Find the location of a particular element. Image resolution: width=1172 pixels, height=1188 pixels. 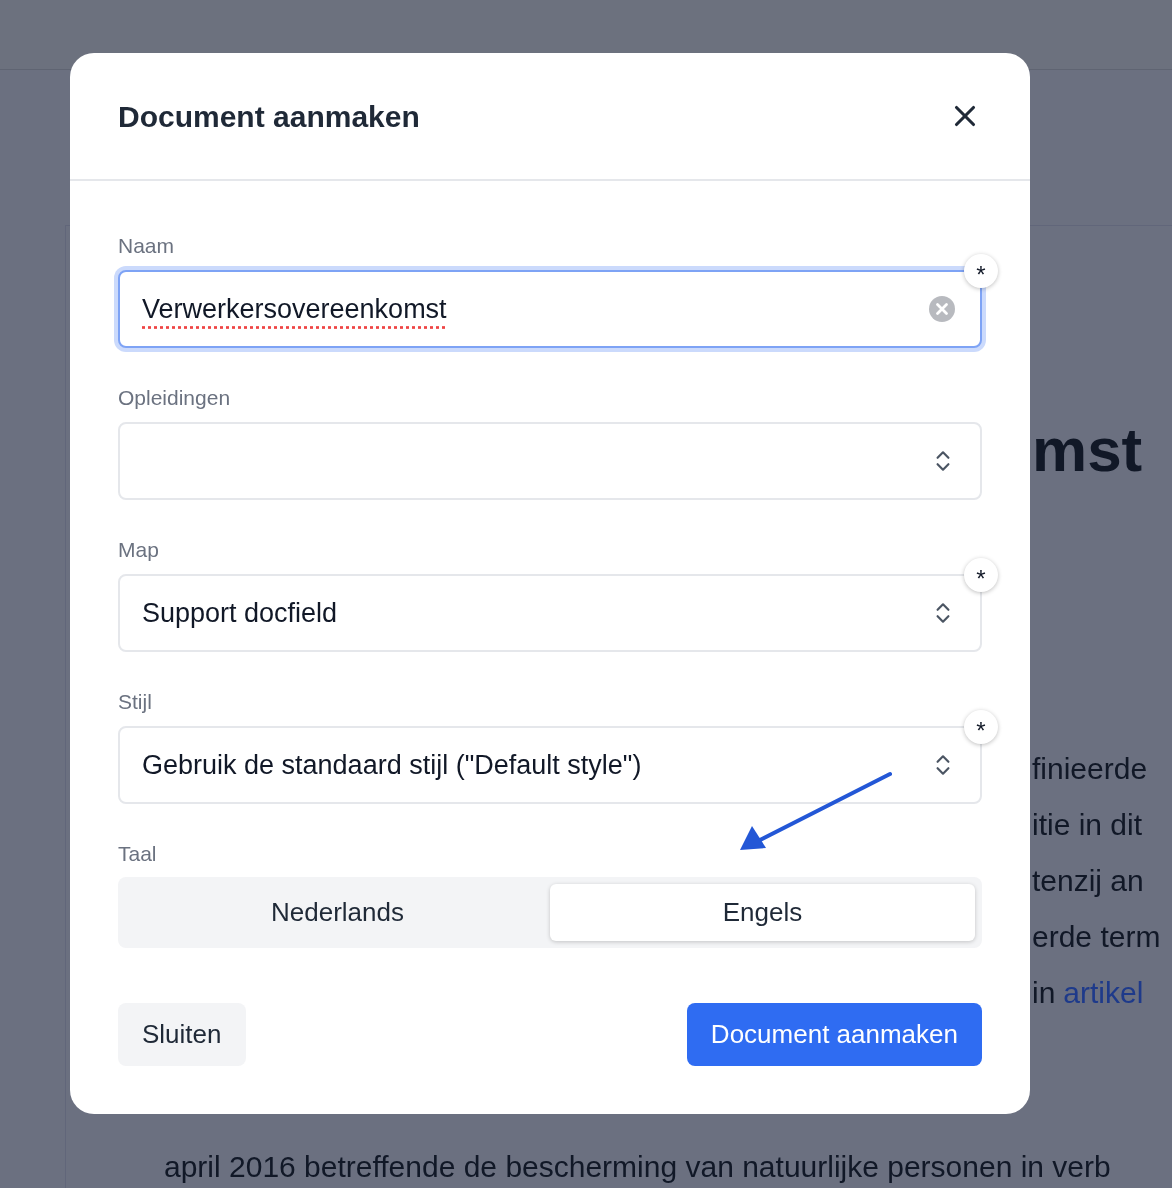

body-text: tenzij an is located at coordinates (1088, 881).